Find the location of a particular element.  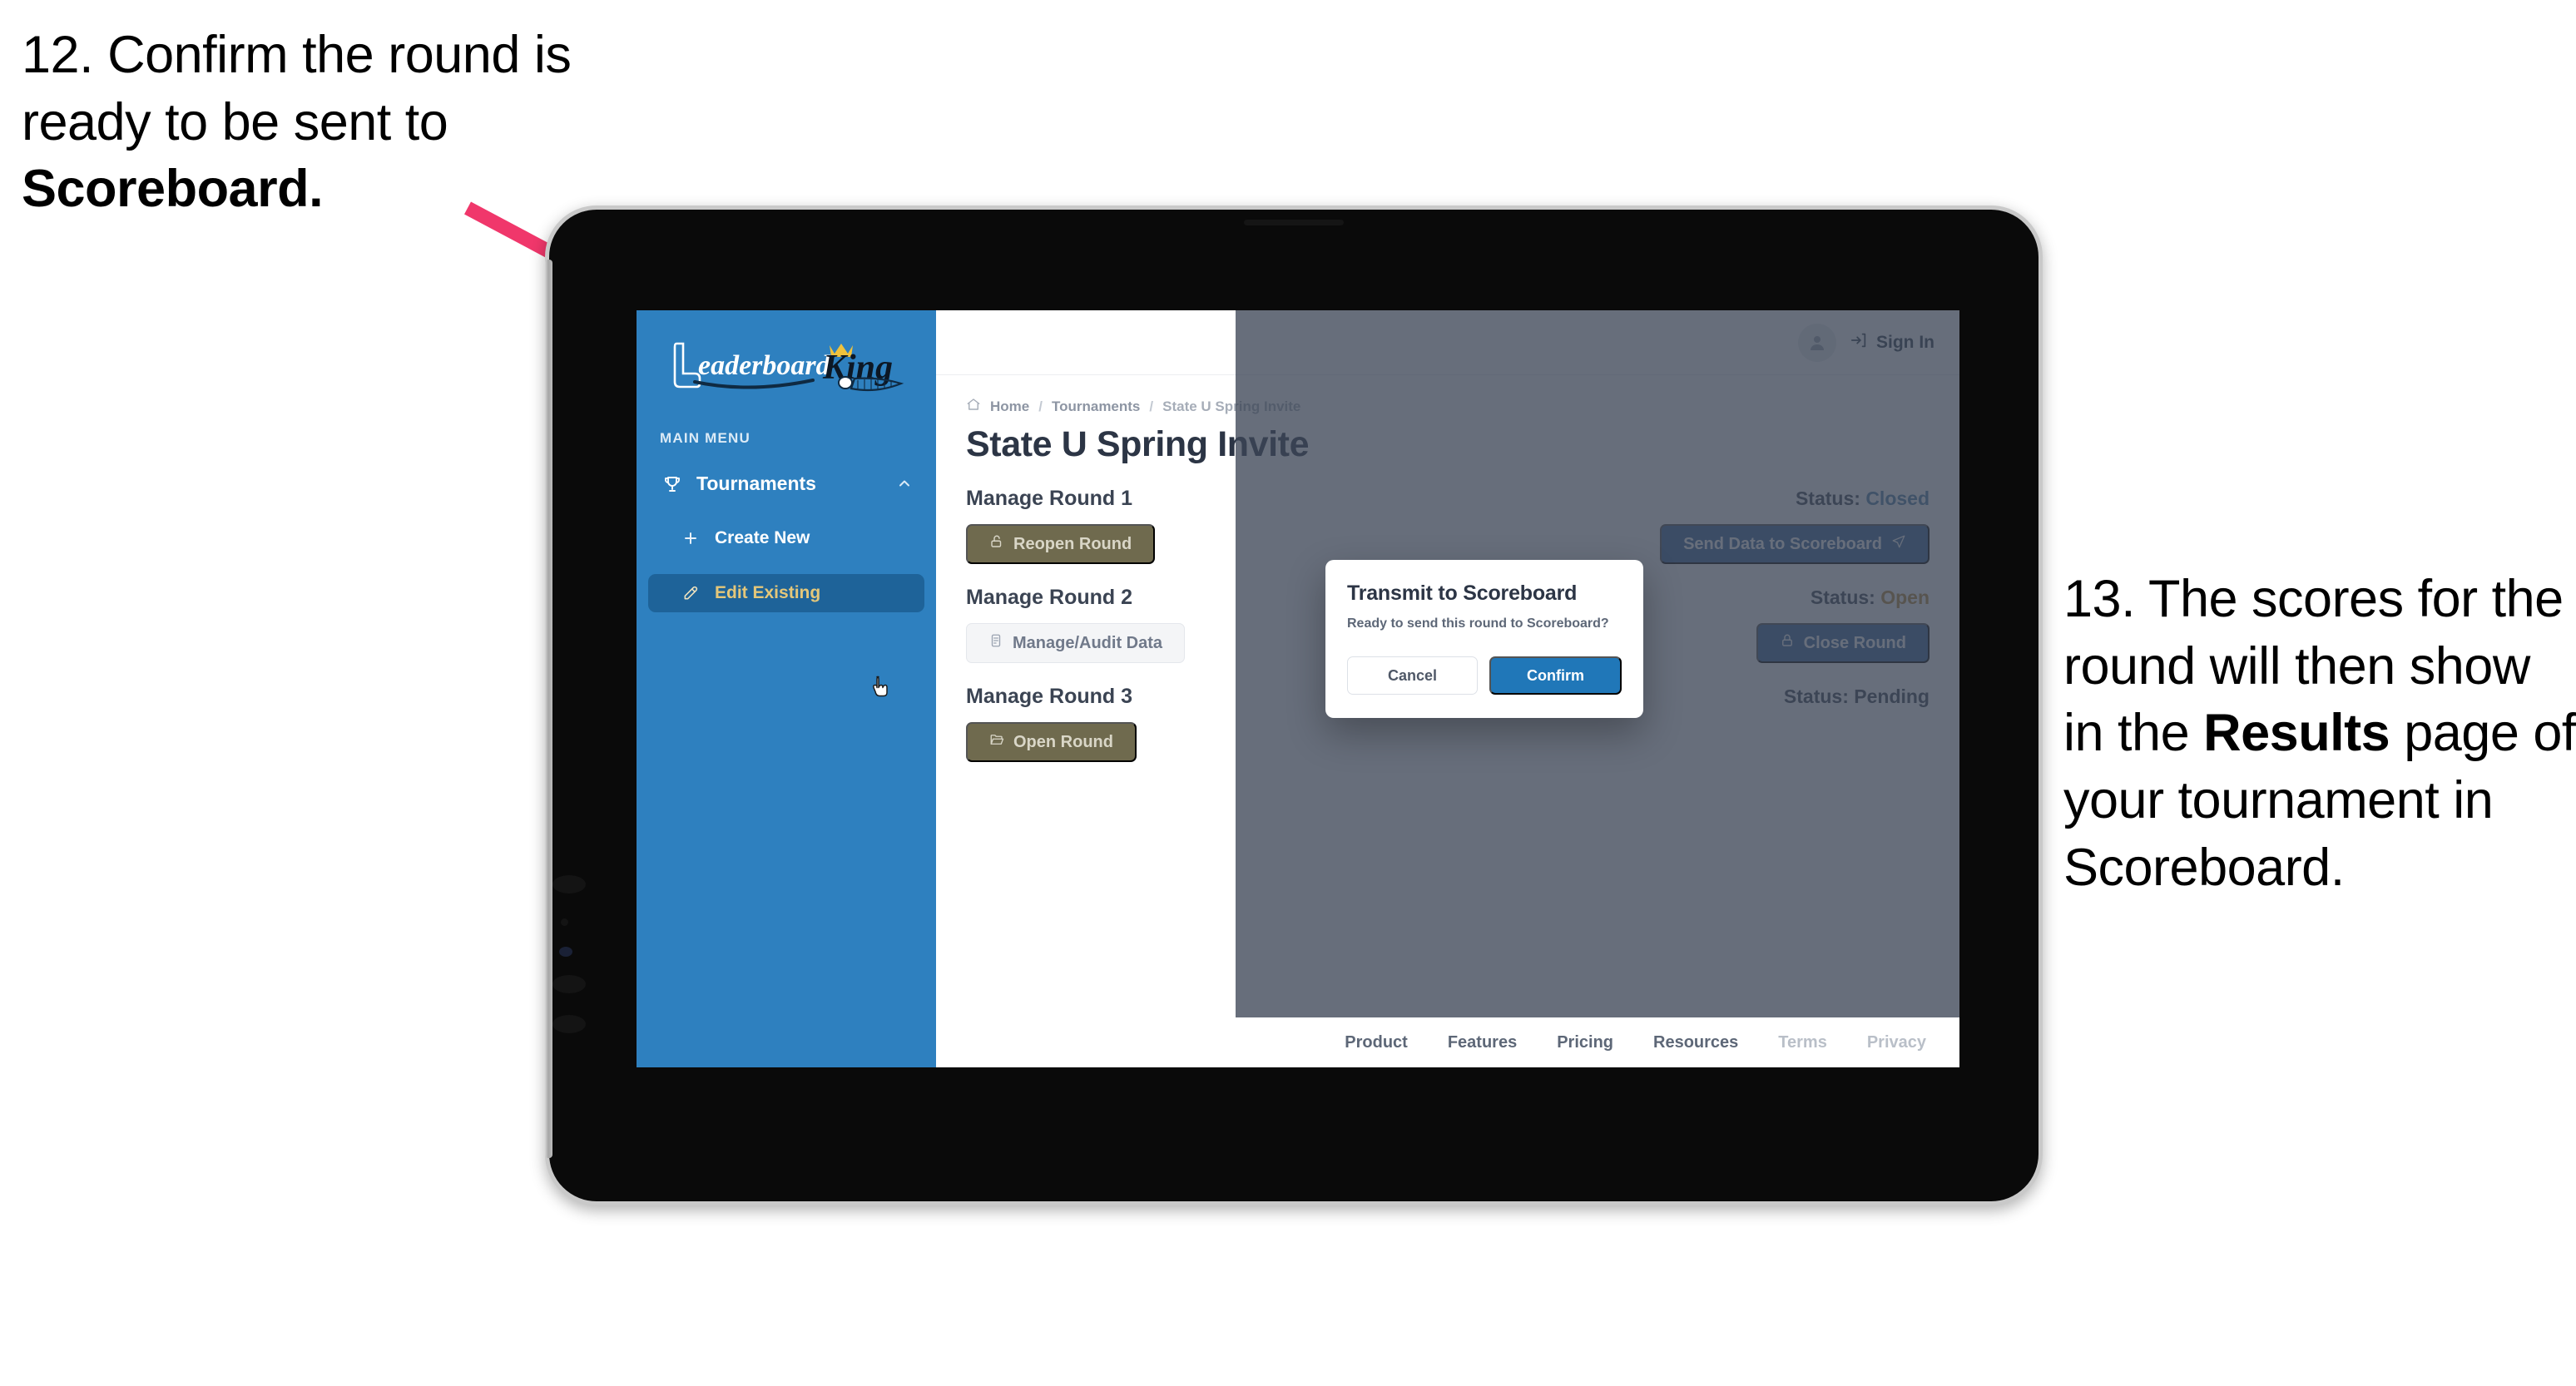

round-1-name: Manage Round 1 is located at coordinates (1050, 498).